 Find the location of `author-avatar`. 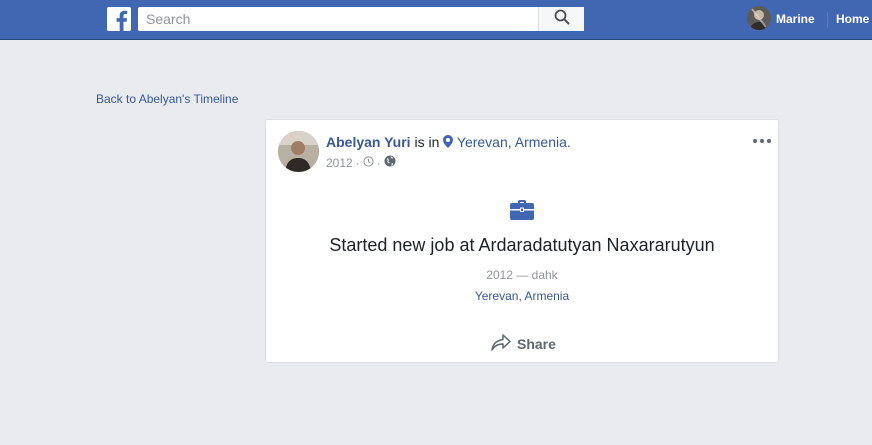

author-avatar is located at coordinates (298, 151).